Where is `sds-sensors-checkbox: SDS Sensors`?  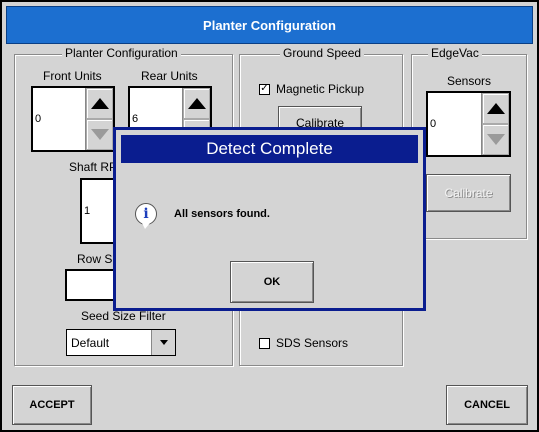 sds-sensors-checkbox: SDS Sensors is located at coordinates (303, 343).